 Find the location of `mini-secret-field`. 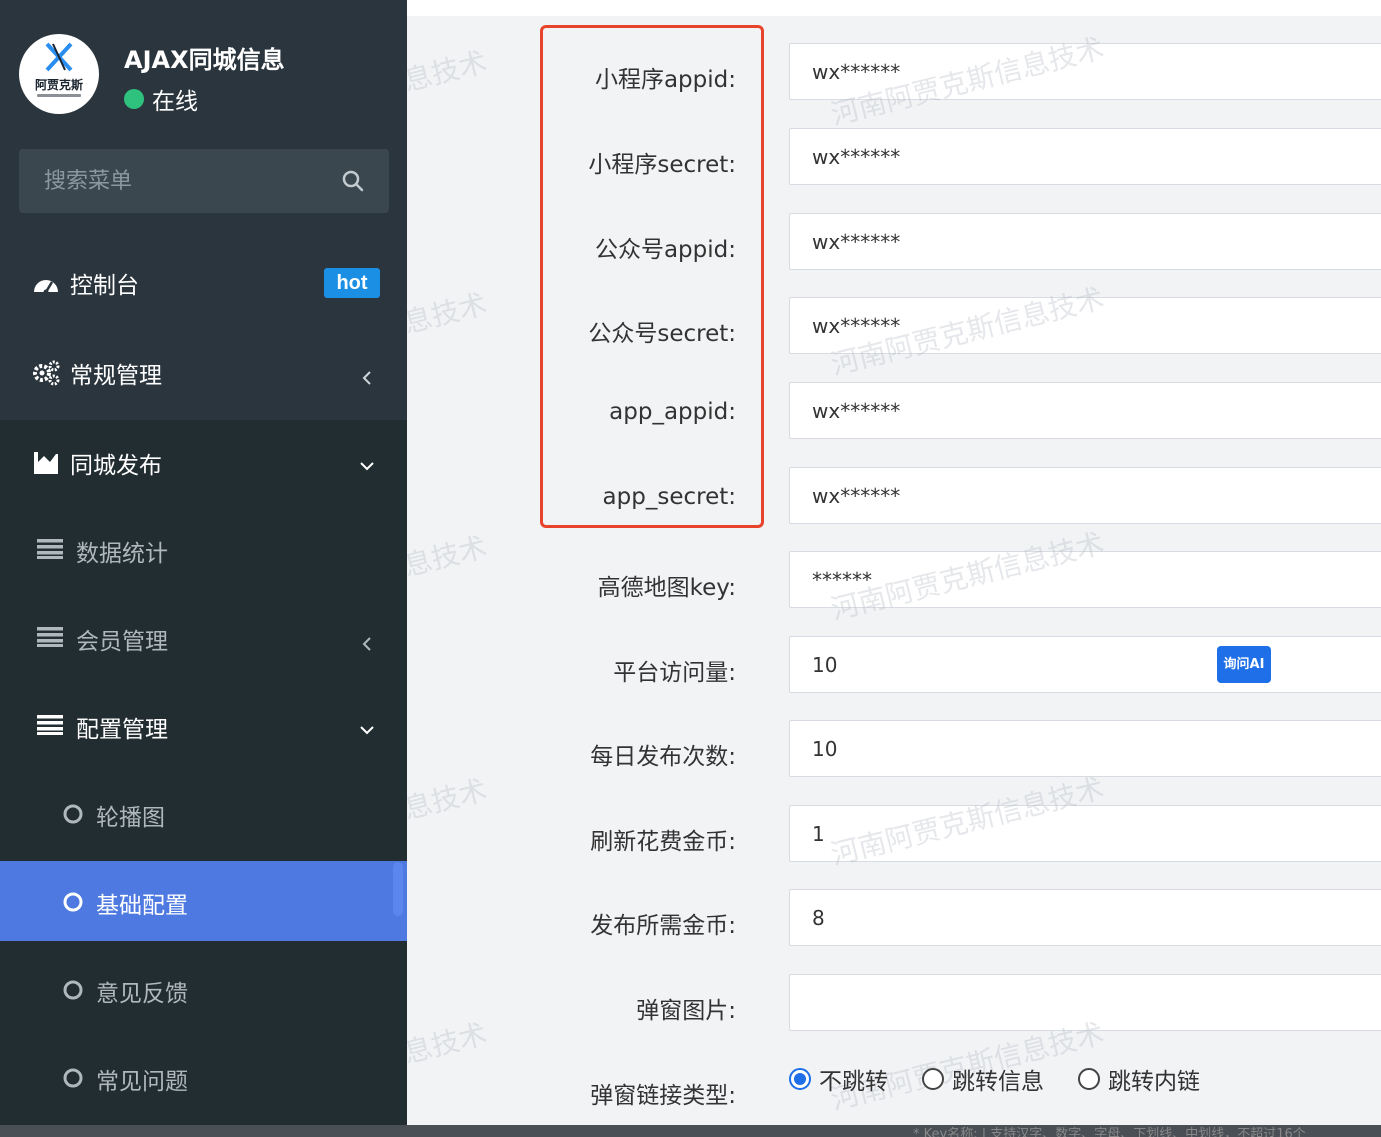

mini-secret-field is located at coordinates (1085, 156).